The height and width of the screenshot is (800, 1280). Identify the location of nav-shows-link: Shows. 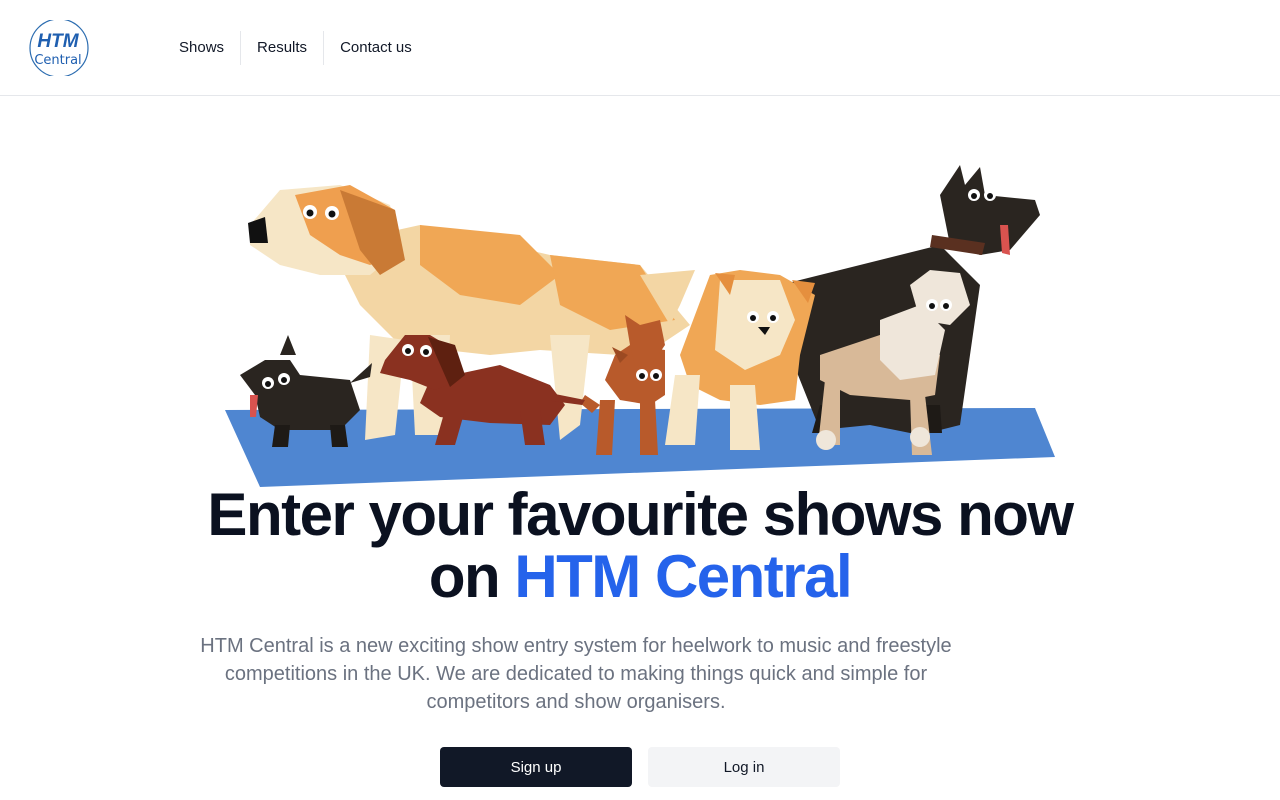
(201, 48).